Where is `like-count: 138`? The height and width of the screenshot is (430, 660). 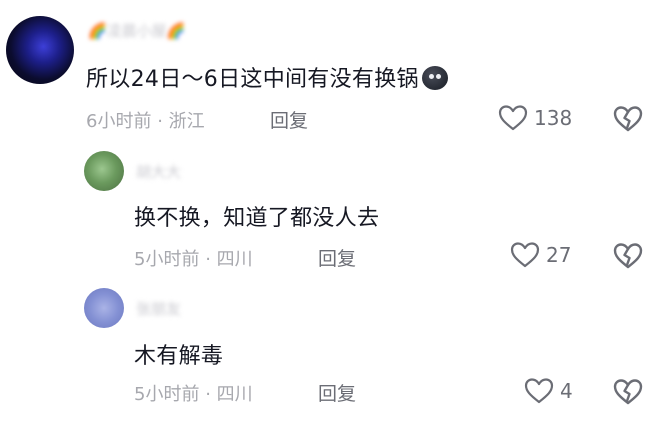
like-count: 138 is located at coordinates (553, 118).